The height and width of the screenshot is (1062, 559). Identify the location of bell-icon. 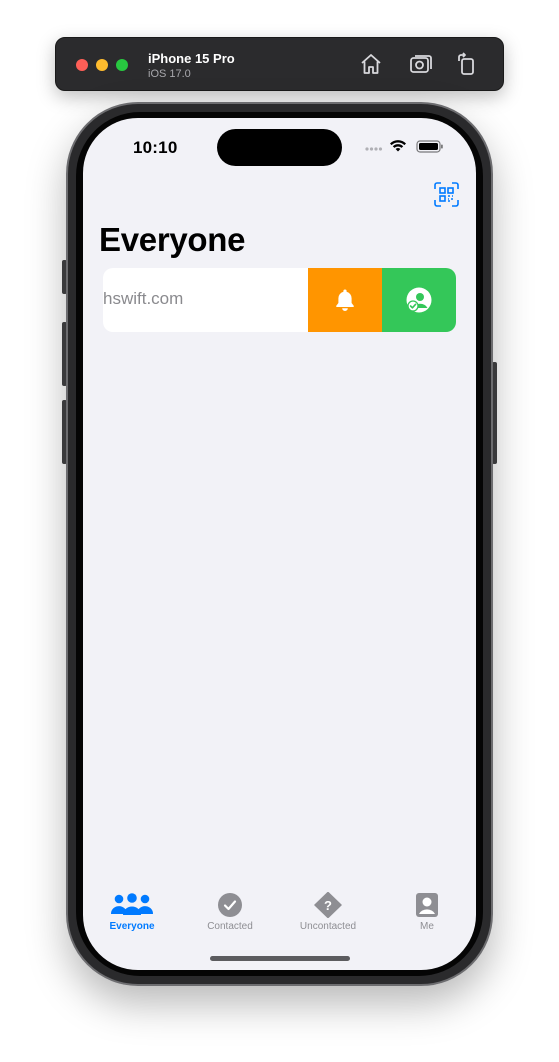
(345, 300).